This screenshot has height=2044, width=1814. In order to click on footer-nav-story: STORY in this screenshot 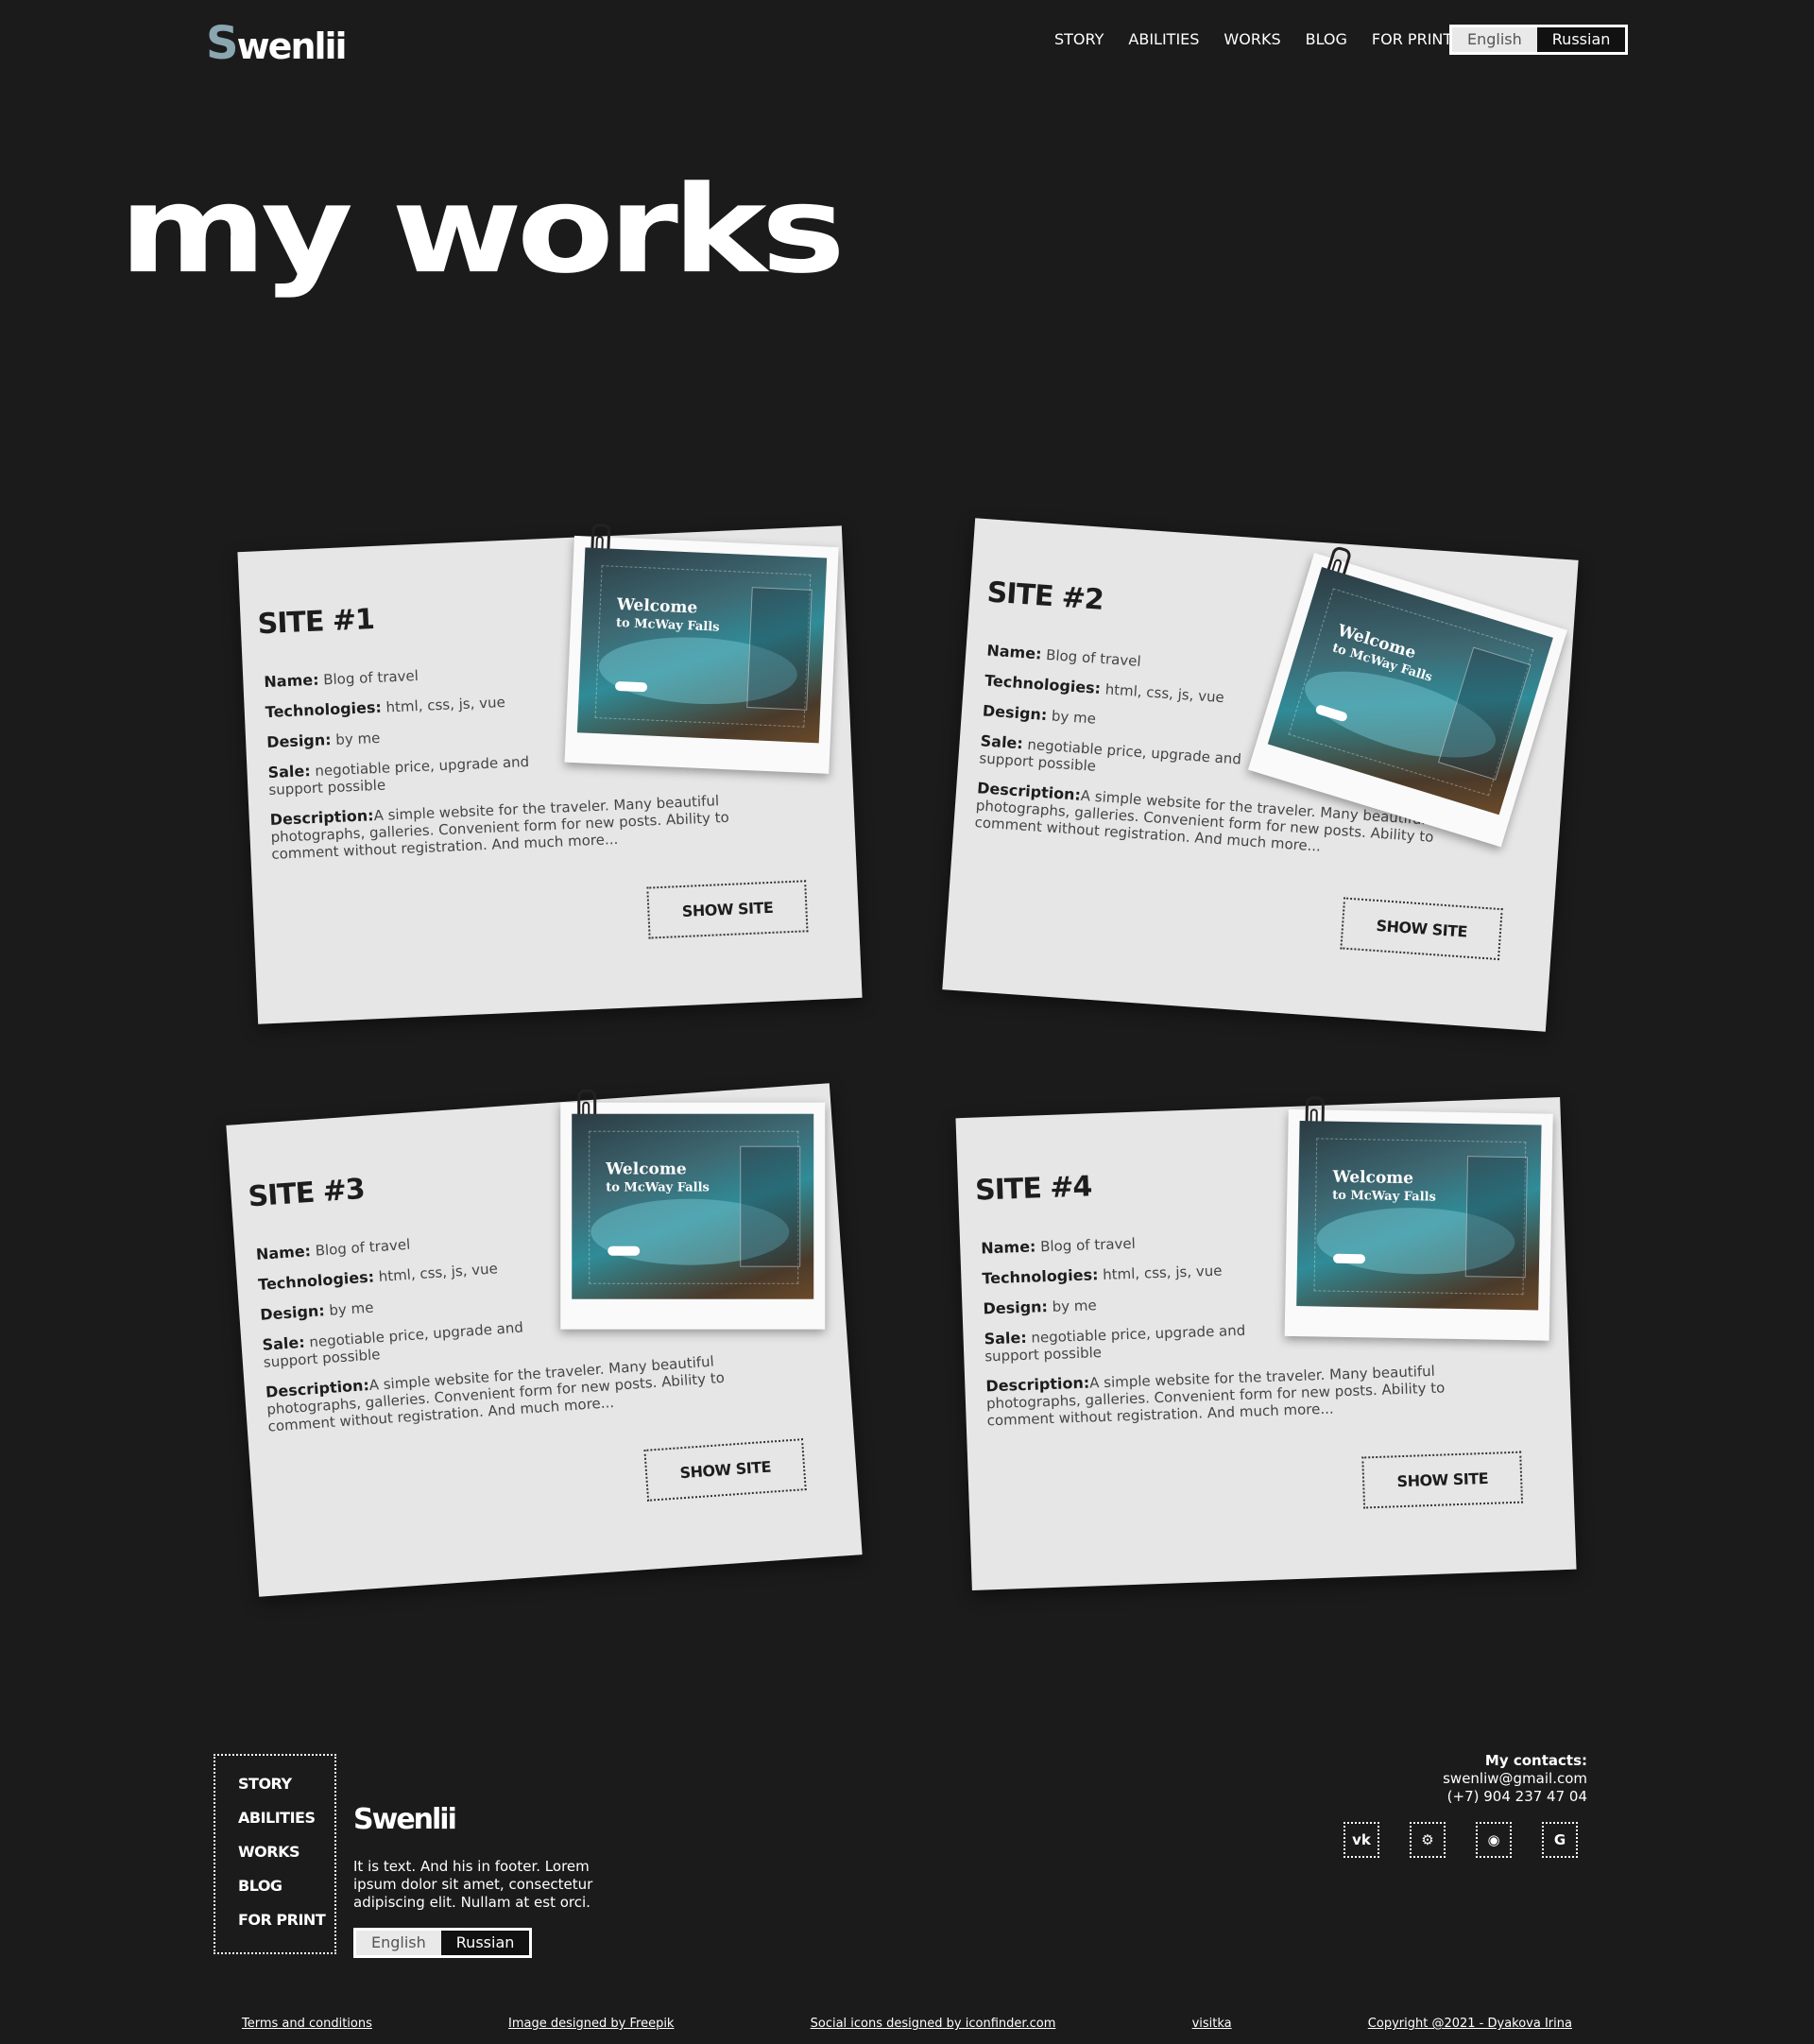, I will do `click(286, 1784)`.